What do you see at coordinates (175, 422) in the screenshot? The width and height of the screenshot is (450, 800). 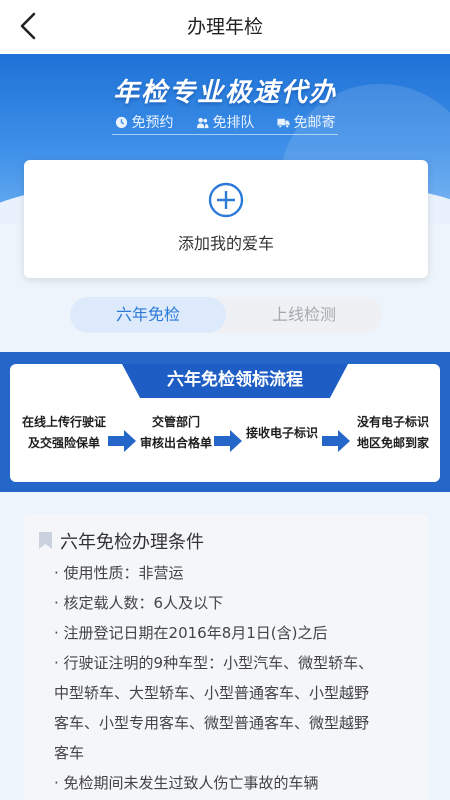 I see `flow-step-line: 交管部门` at bounding box center [175, 422].